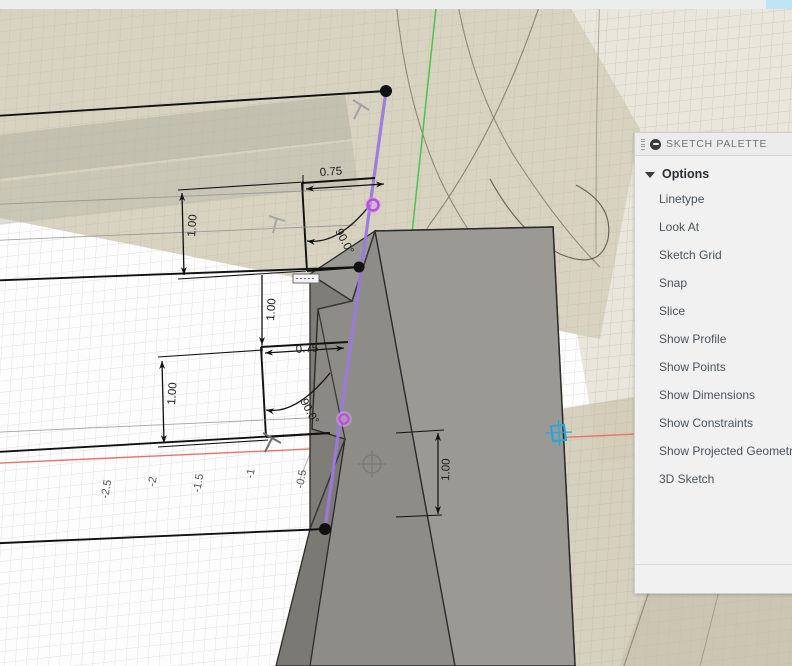 This screenshot has height=666, width=792. I want to click on palette-option-show-projected-geometries: Show Projected Geometries, so click(713, 451).